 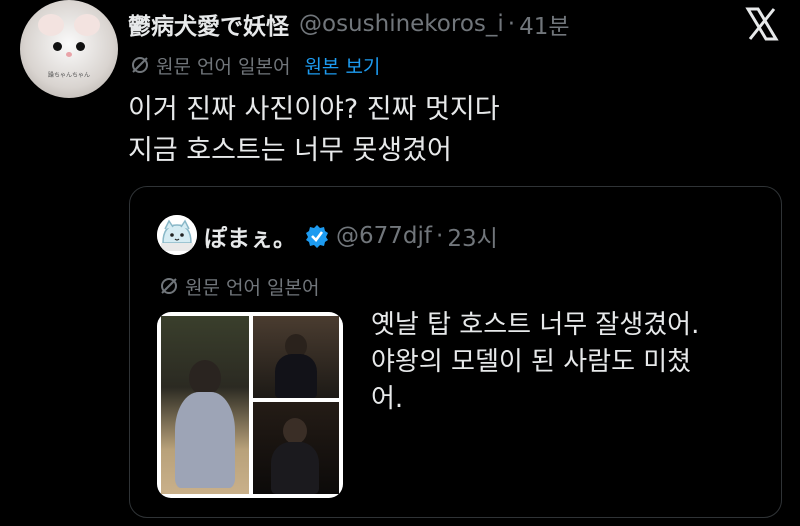 I want to click on quote-translation-row: 원문 언어 일본어, so click(x=239, y=286).